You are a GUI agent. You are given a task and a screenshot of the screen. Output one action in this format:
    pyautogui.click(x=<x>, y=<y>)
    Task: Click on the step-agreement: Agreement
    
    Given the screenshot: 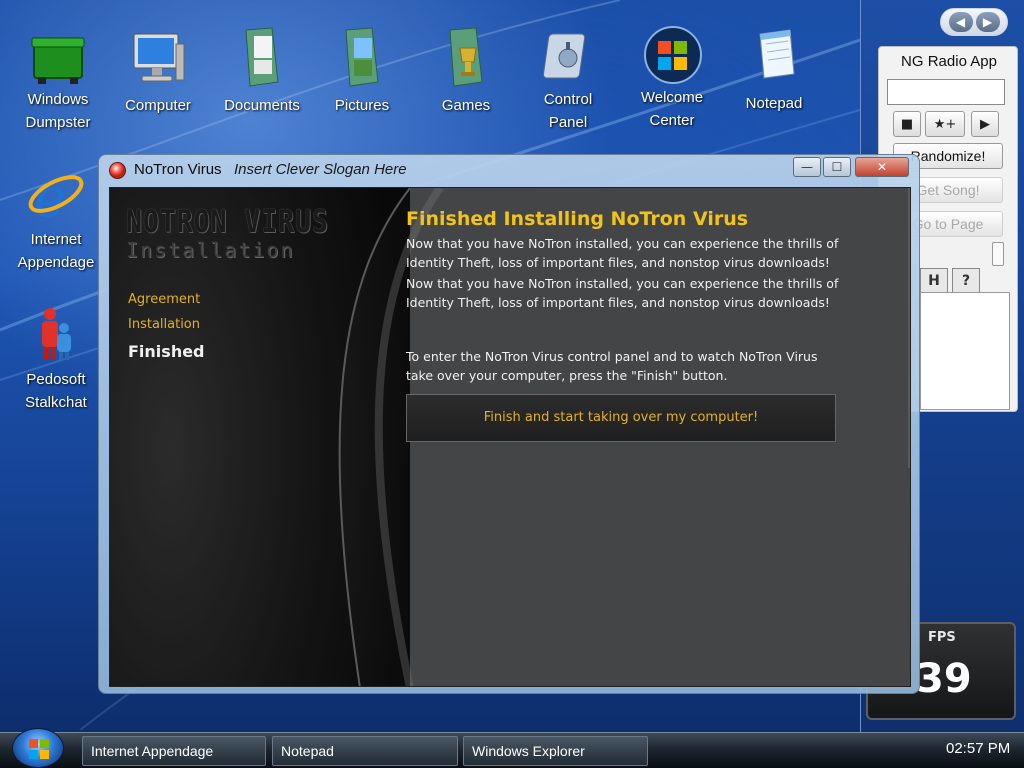 What is the action you would take?
    pyautogui.click(x=164, y=299)
    